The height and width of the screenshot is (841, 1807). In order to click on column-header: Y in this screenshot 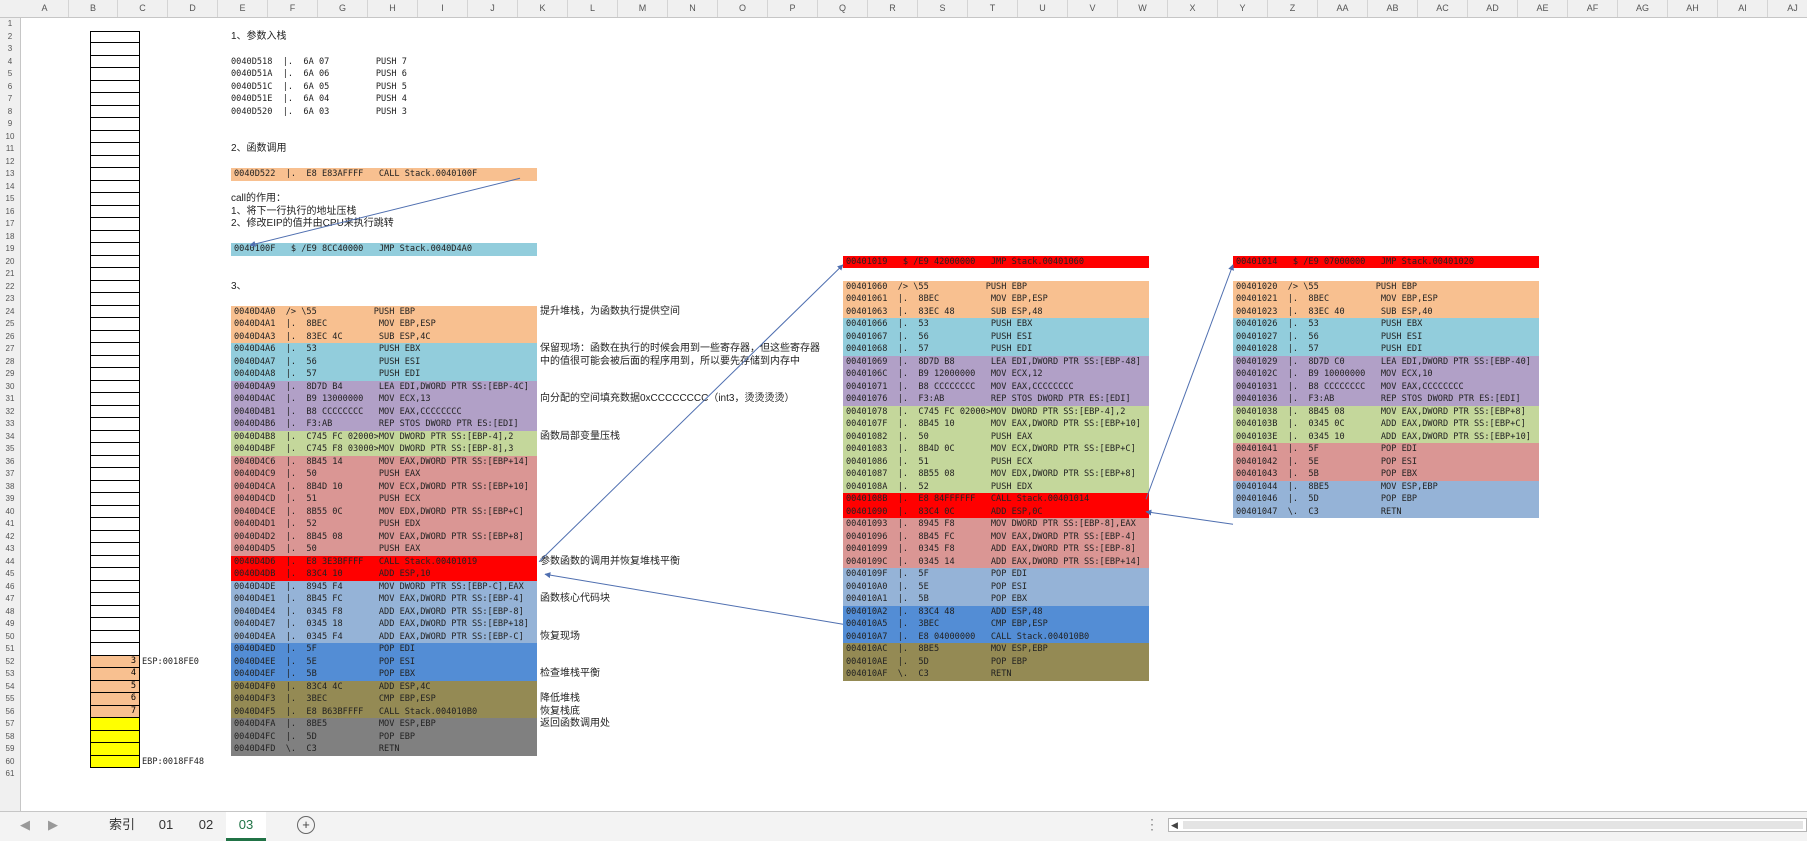, I will do `click(1243, 8)`.